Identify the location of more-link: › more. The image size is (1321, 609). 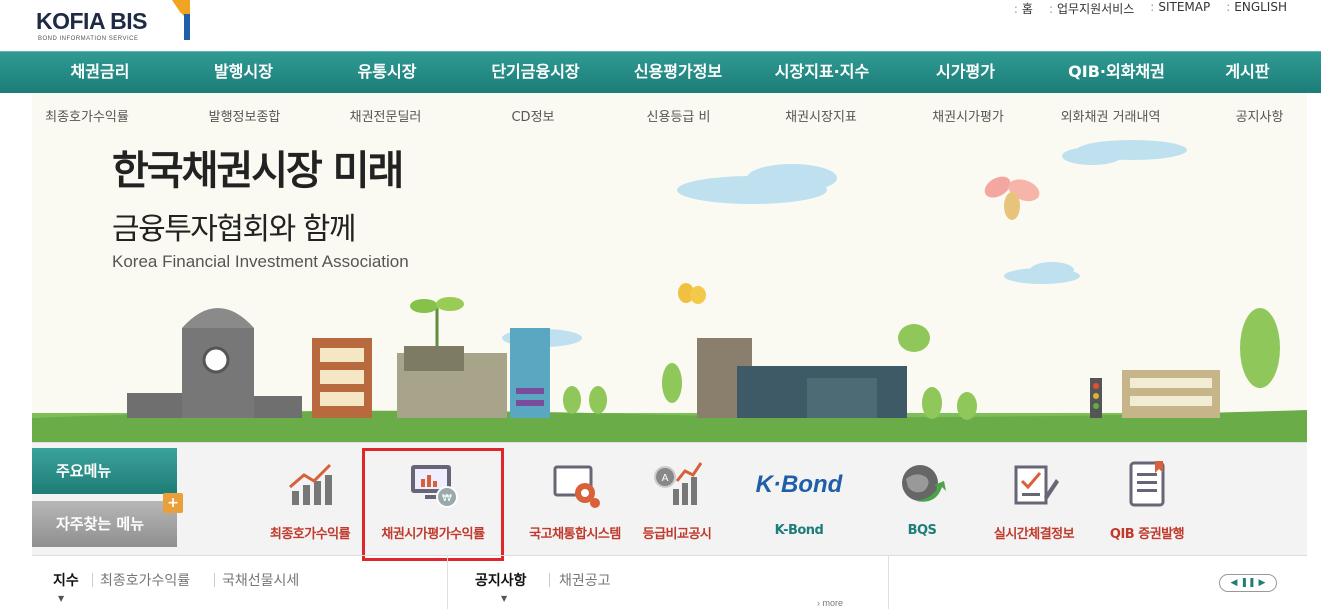
(830, 603).